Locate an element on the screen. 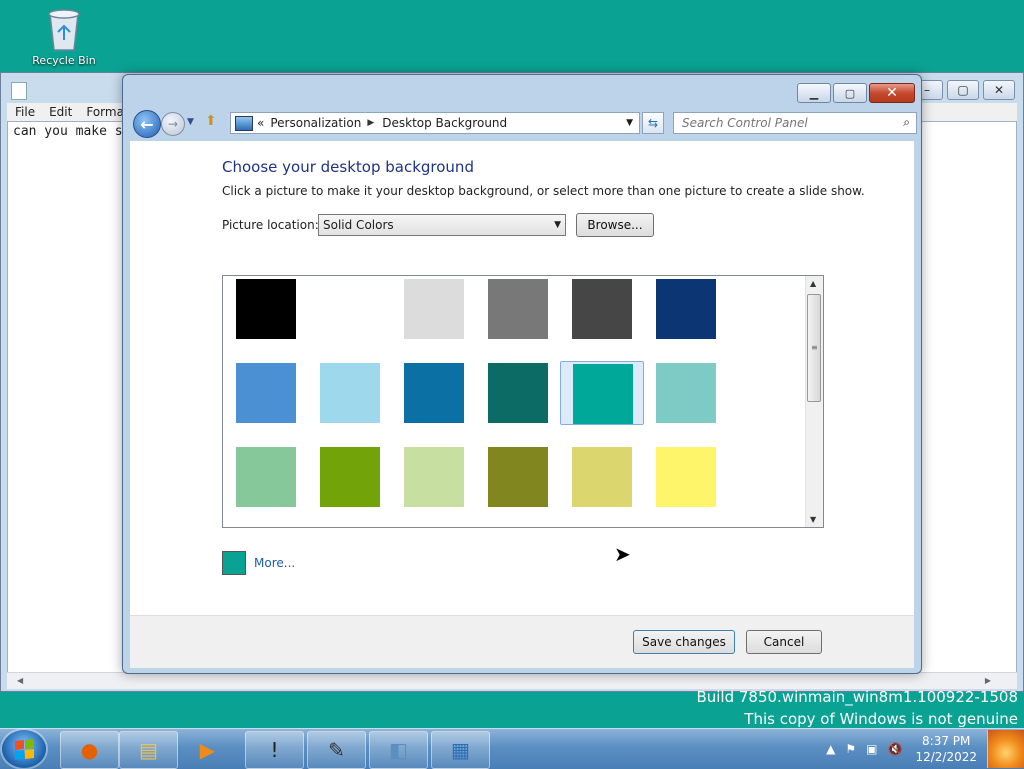 Image resolution: width=1024 pixels, height=769 pixels. windows-logo-icon is located at coordinates (24, 749).